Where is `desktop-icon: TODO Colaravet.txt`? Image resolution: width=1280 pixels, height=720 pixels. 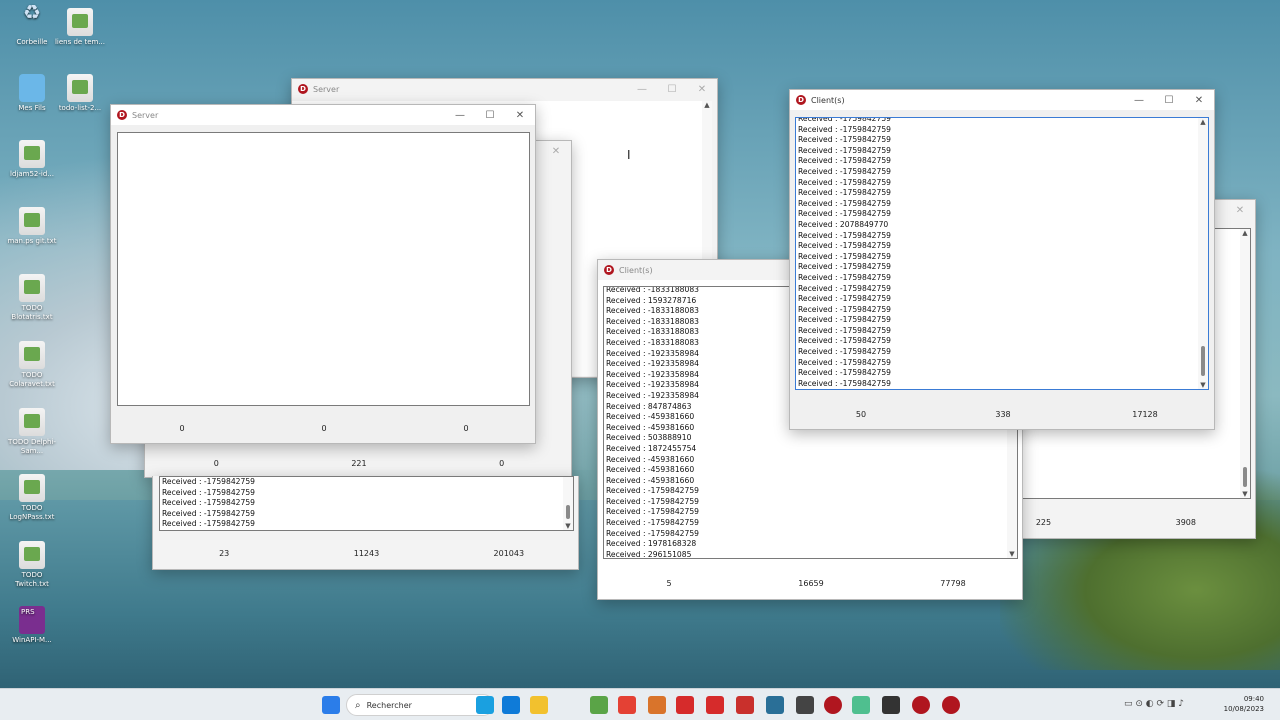
desktop-icon: TODO Colaravet.txt is located at coordinates (32, 365).